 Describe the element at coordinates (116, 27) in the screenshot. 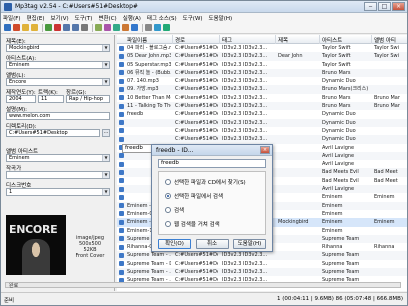

I see `tag-source-icon` at that location.